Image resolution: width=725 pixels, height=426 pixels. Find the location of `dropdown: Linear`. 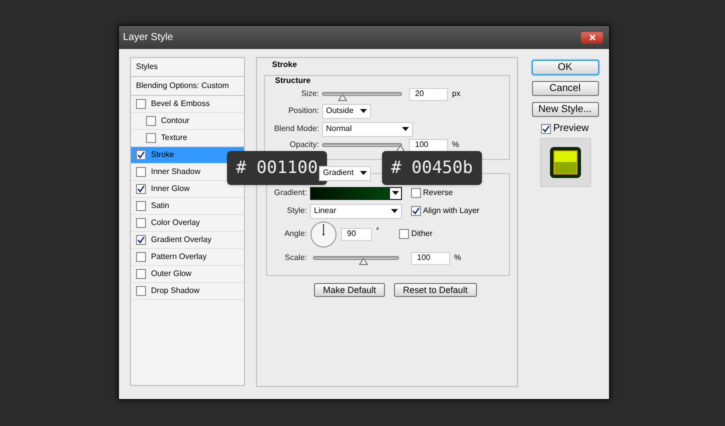

dropdown: Linear is located at coordinates (356, 211).